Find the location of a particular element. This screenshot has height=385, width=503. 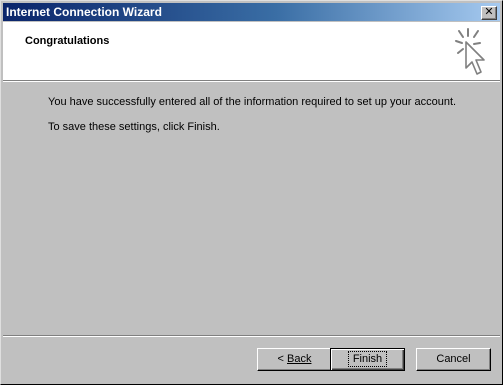

close-button: ✕ is located at coordinates (489, 13).